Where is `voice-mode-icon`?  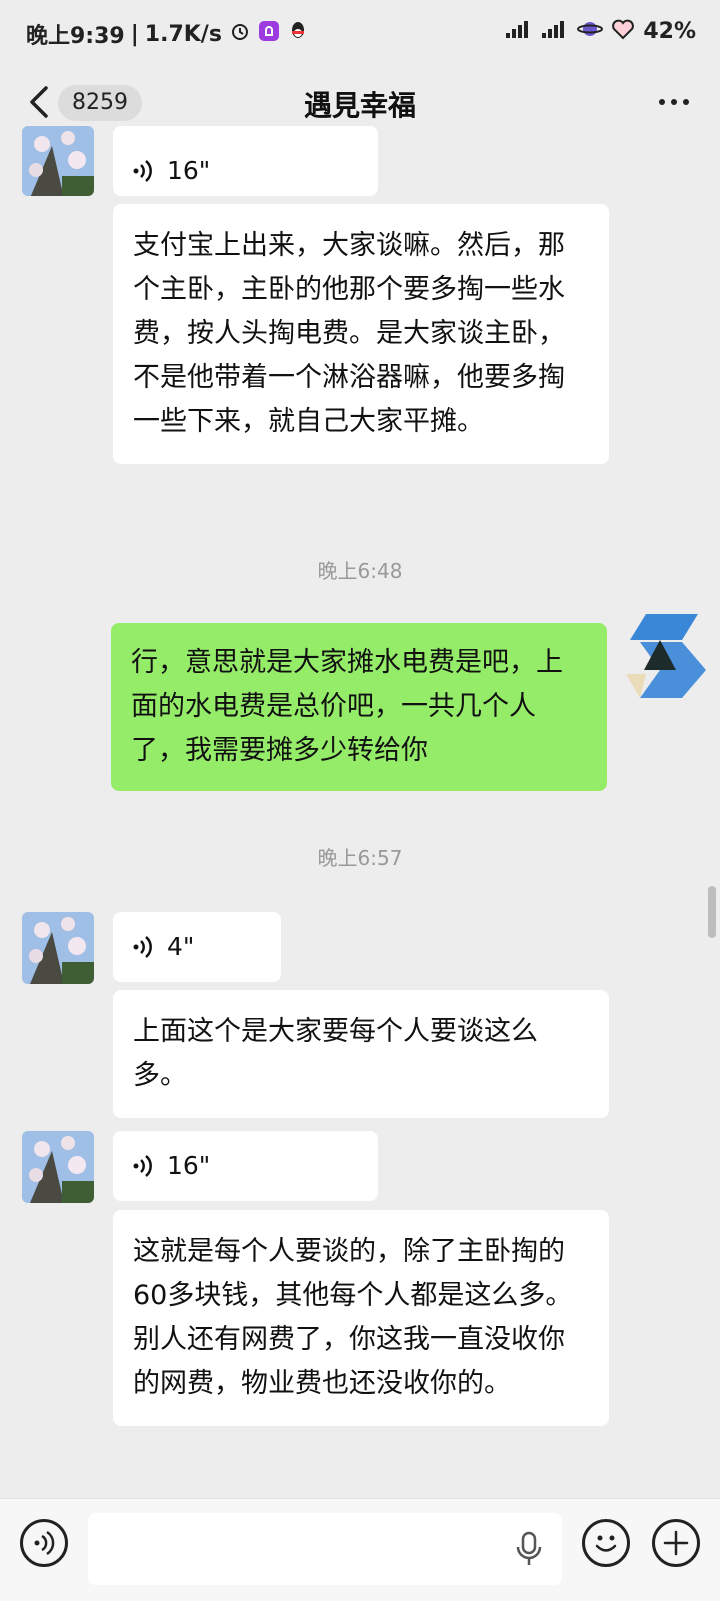 voice-mode-icon is located at coordinates (44, 1543).